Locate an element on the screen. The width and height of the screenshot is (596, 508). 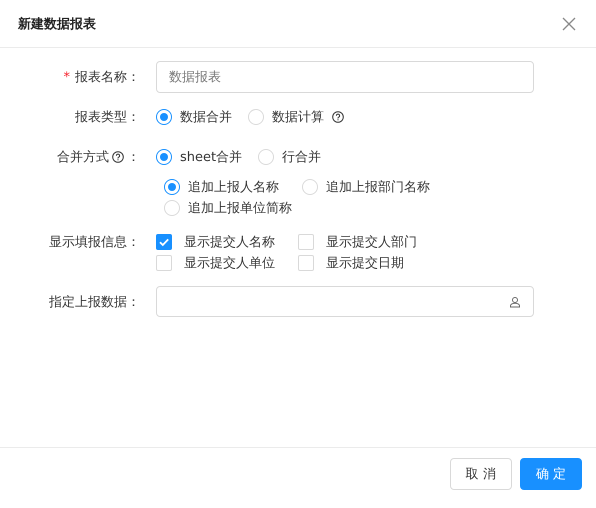
person-icon is located at coordinates (515, 302).